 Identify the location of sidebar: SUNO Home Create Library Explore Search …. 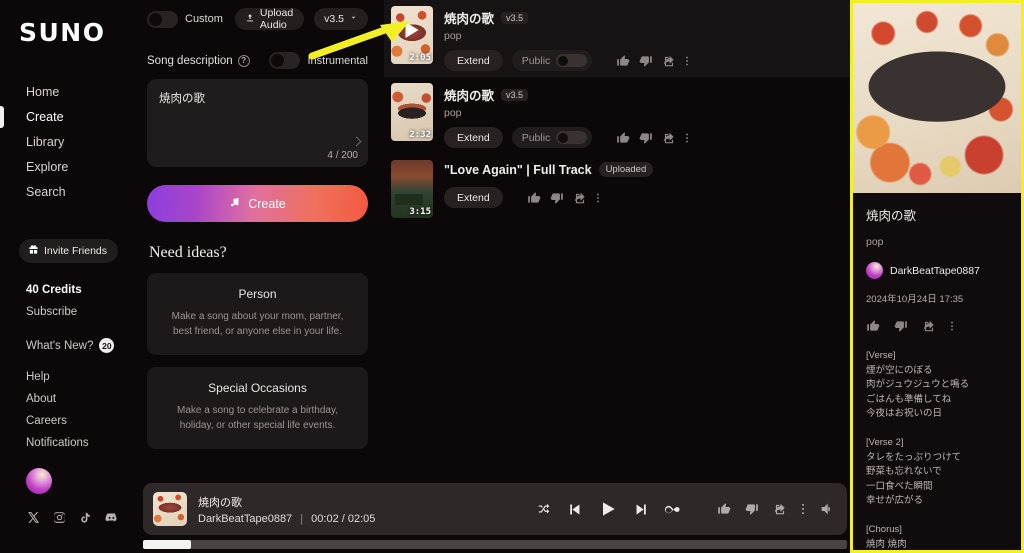
(70, 276).